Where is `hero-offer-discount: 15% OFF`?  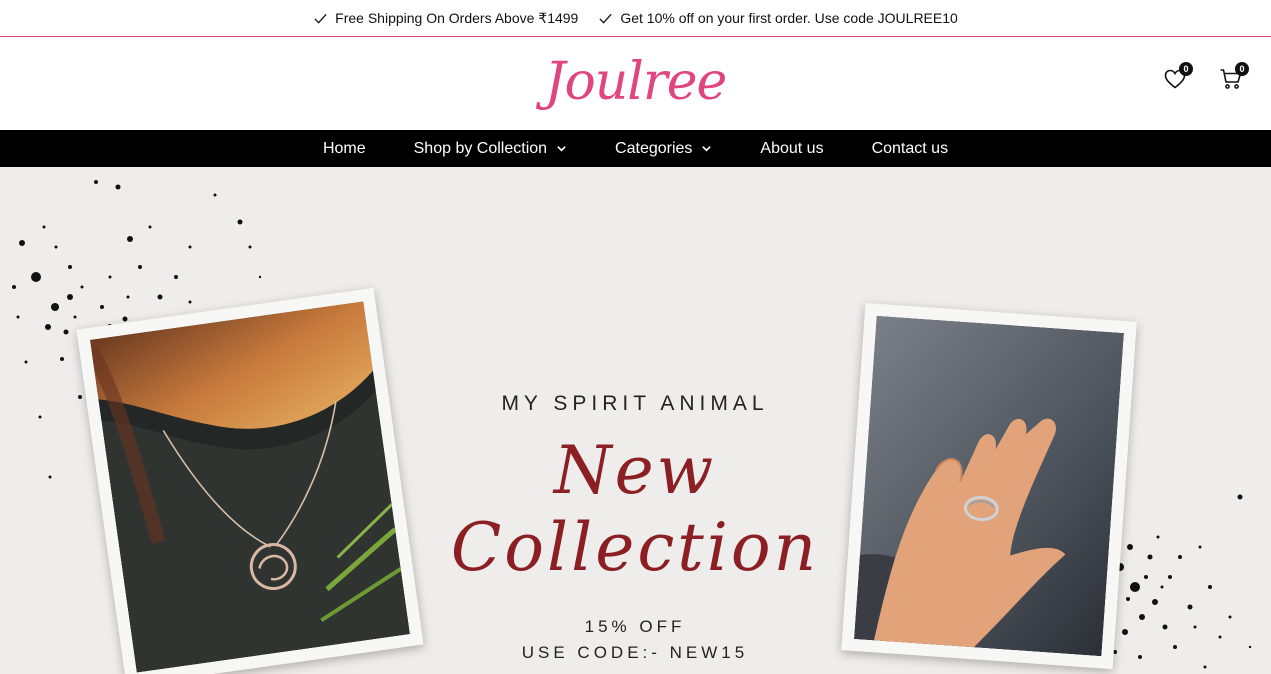
hero-offer-discount: 15% OFF is located at coordinates (635, 626).